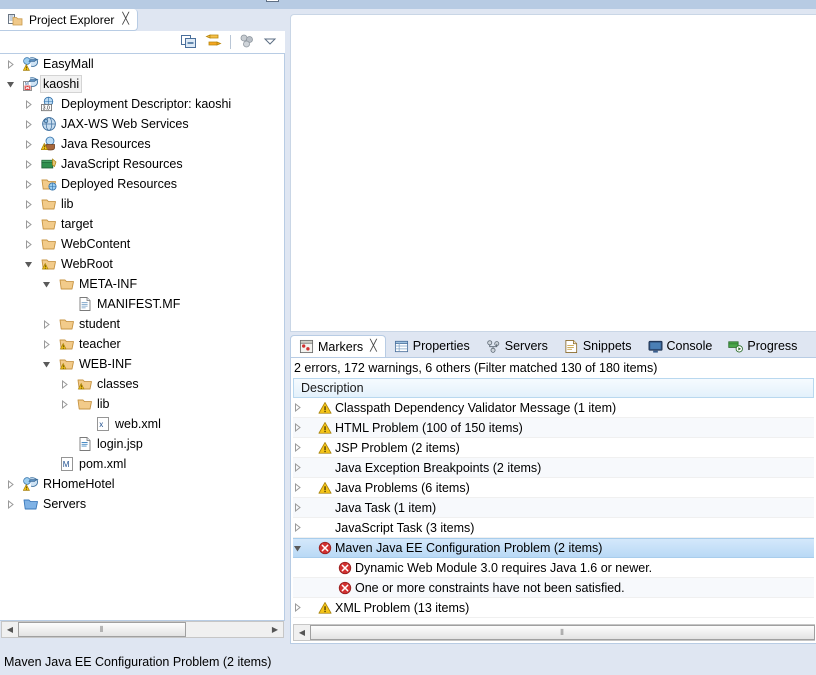 The height and width of the screenshot is (675, 816). Describe the element at coordinates (142, 504) in the screenshot. I see `tree-item-servers: Servers` at that location.